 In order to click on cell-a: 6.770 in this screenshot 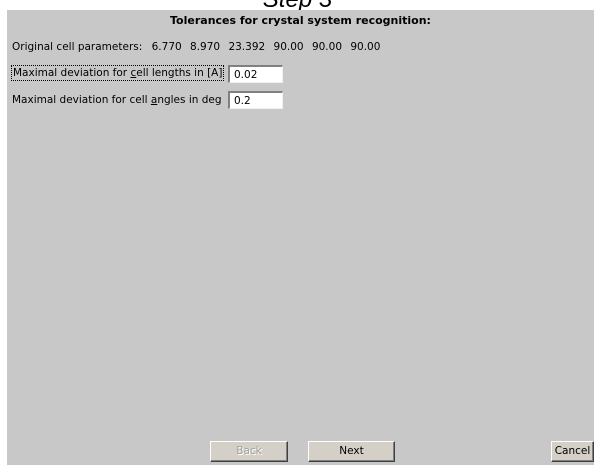, I will do `click(166, 47)`.